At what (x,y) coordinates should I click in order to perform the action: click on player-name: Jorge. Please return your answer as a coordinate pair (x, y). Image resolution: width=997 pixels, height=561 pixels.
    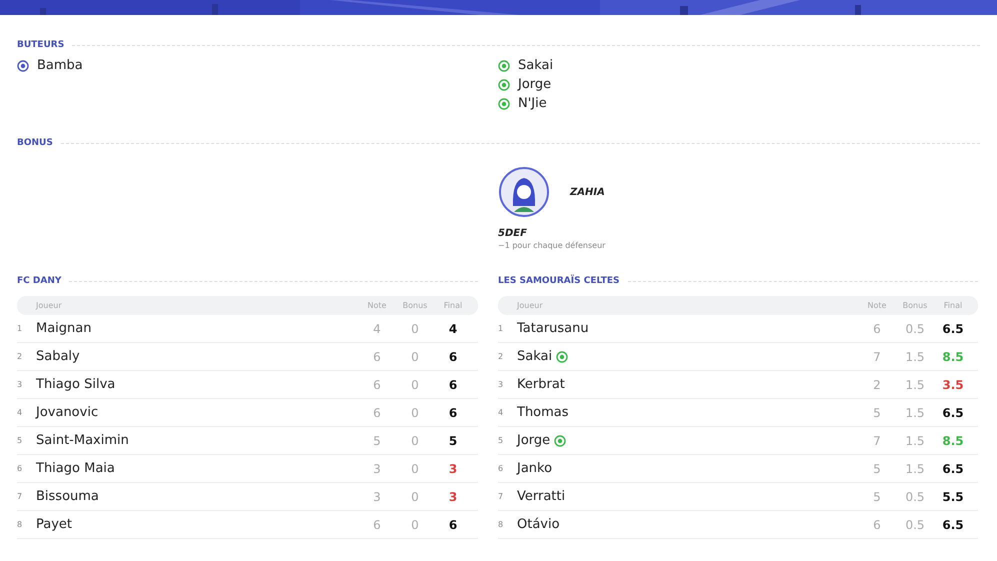
    Looking at the image, I should click on (533, 440).